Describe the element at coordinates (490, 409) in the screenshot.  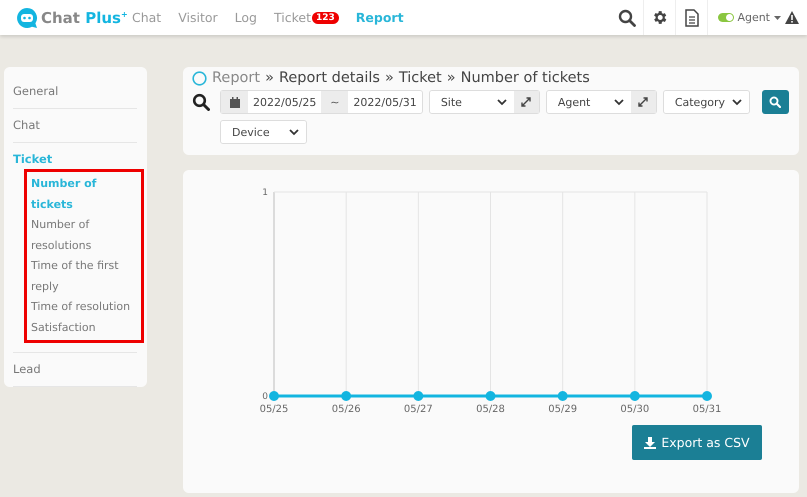
I see `axis-label: 05/28` at that location.